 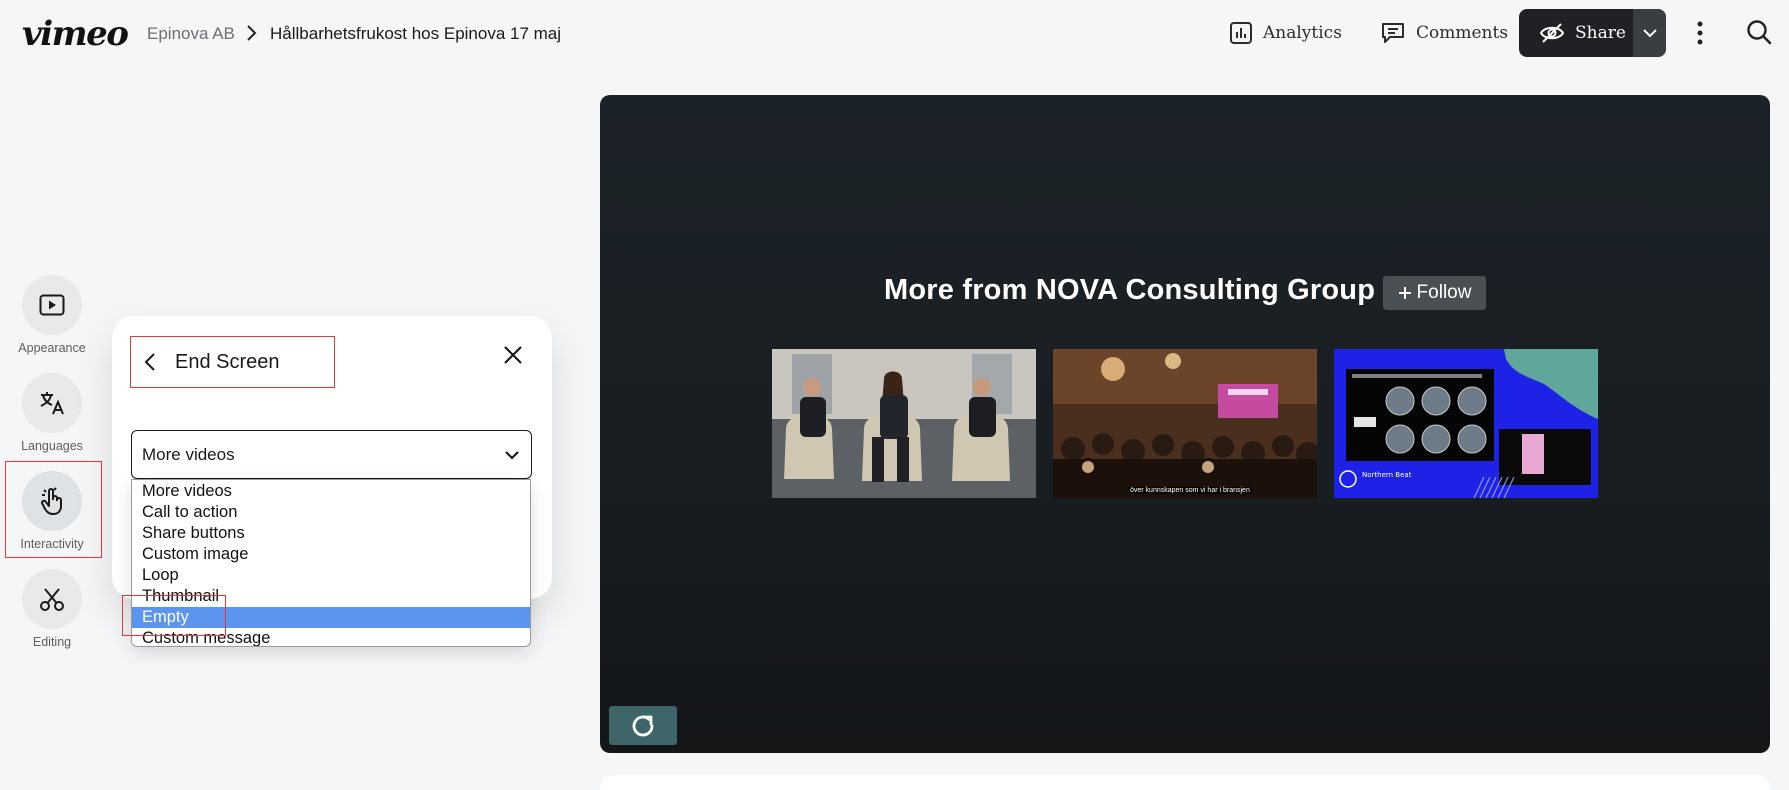 I want to click on share-options-button, so click(x=1649, y=33).